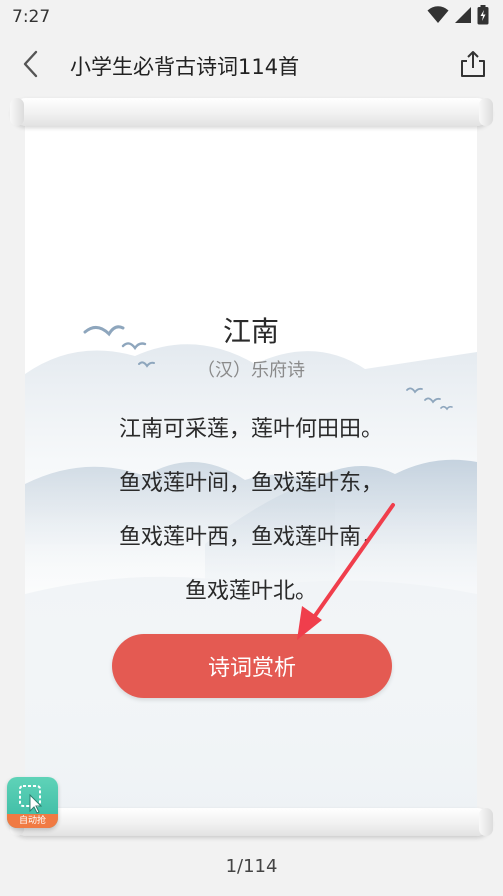  I want to click on poem-line: 鱼戏莲叶北。, so click(250, 591).